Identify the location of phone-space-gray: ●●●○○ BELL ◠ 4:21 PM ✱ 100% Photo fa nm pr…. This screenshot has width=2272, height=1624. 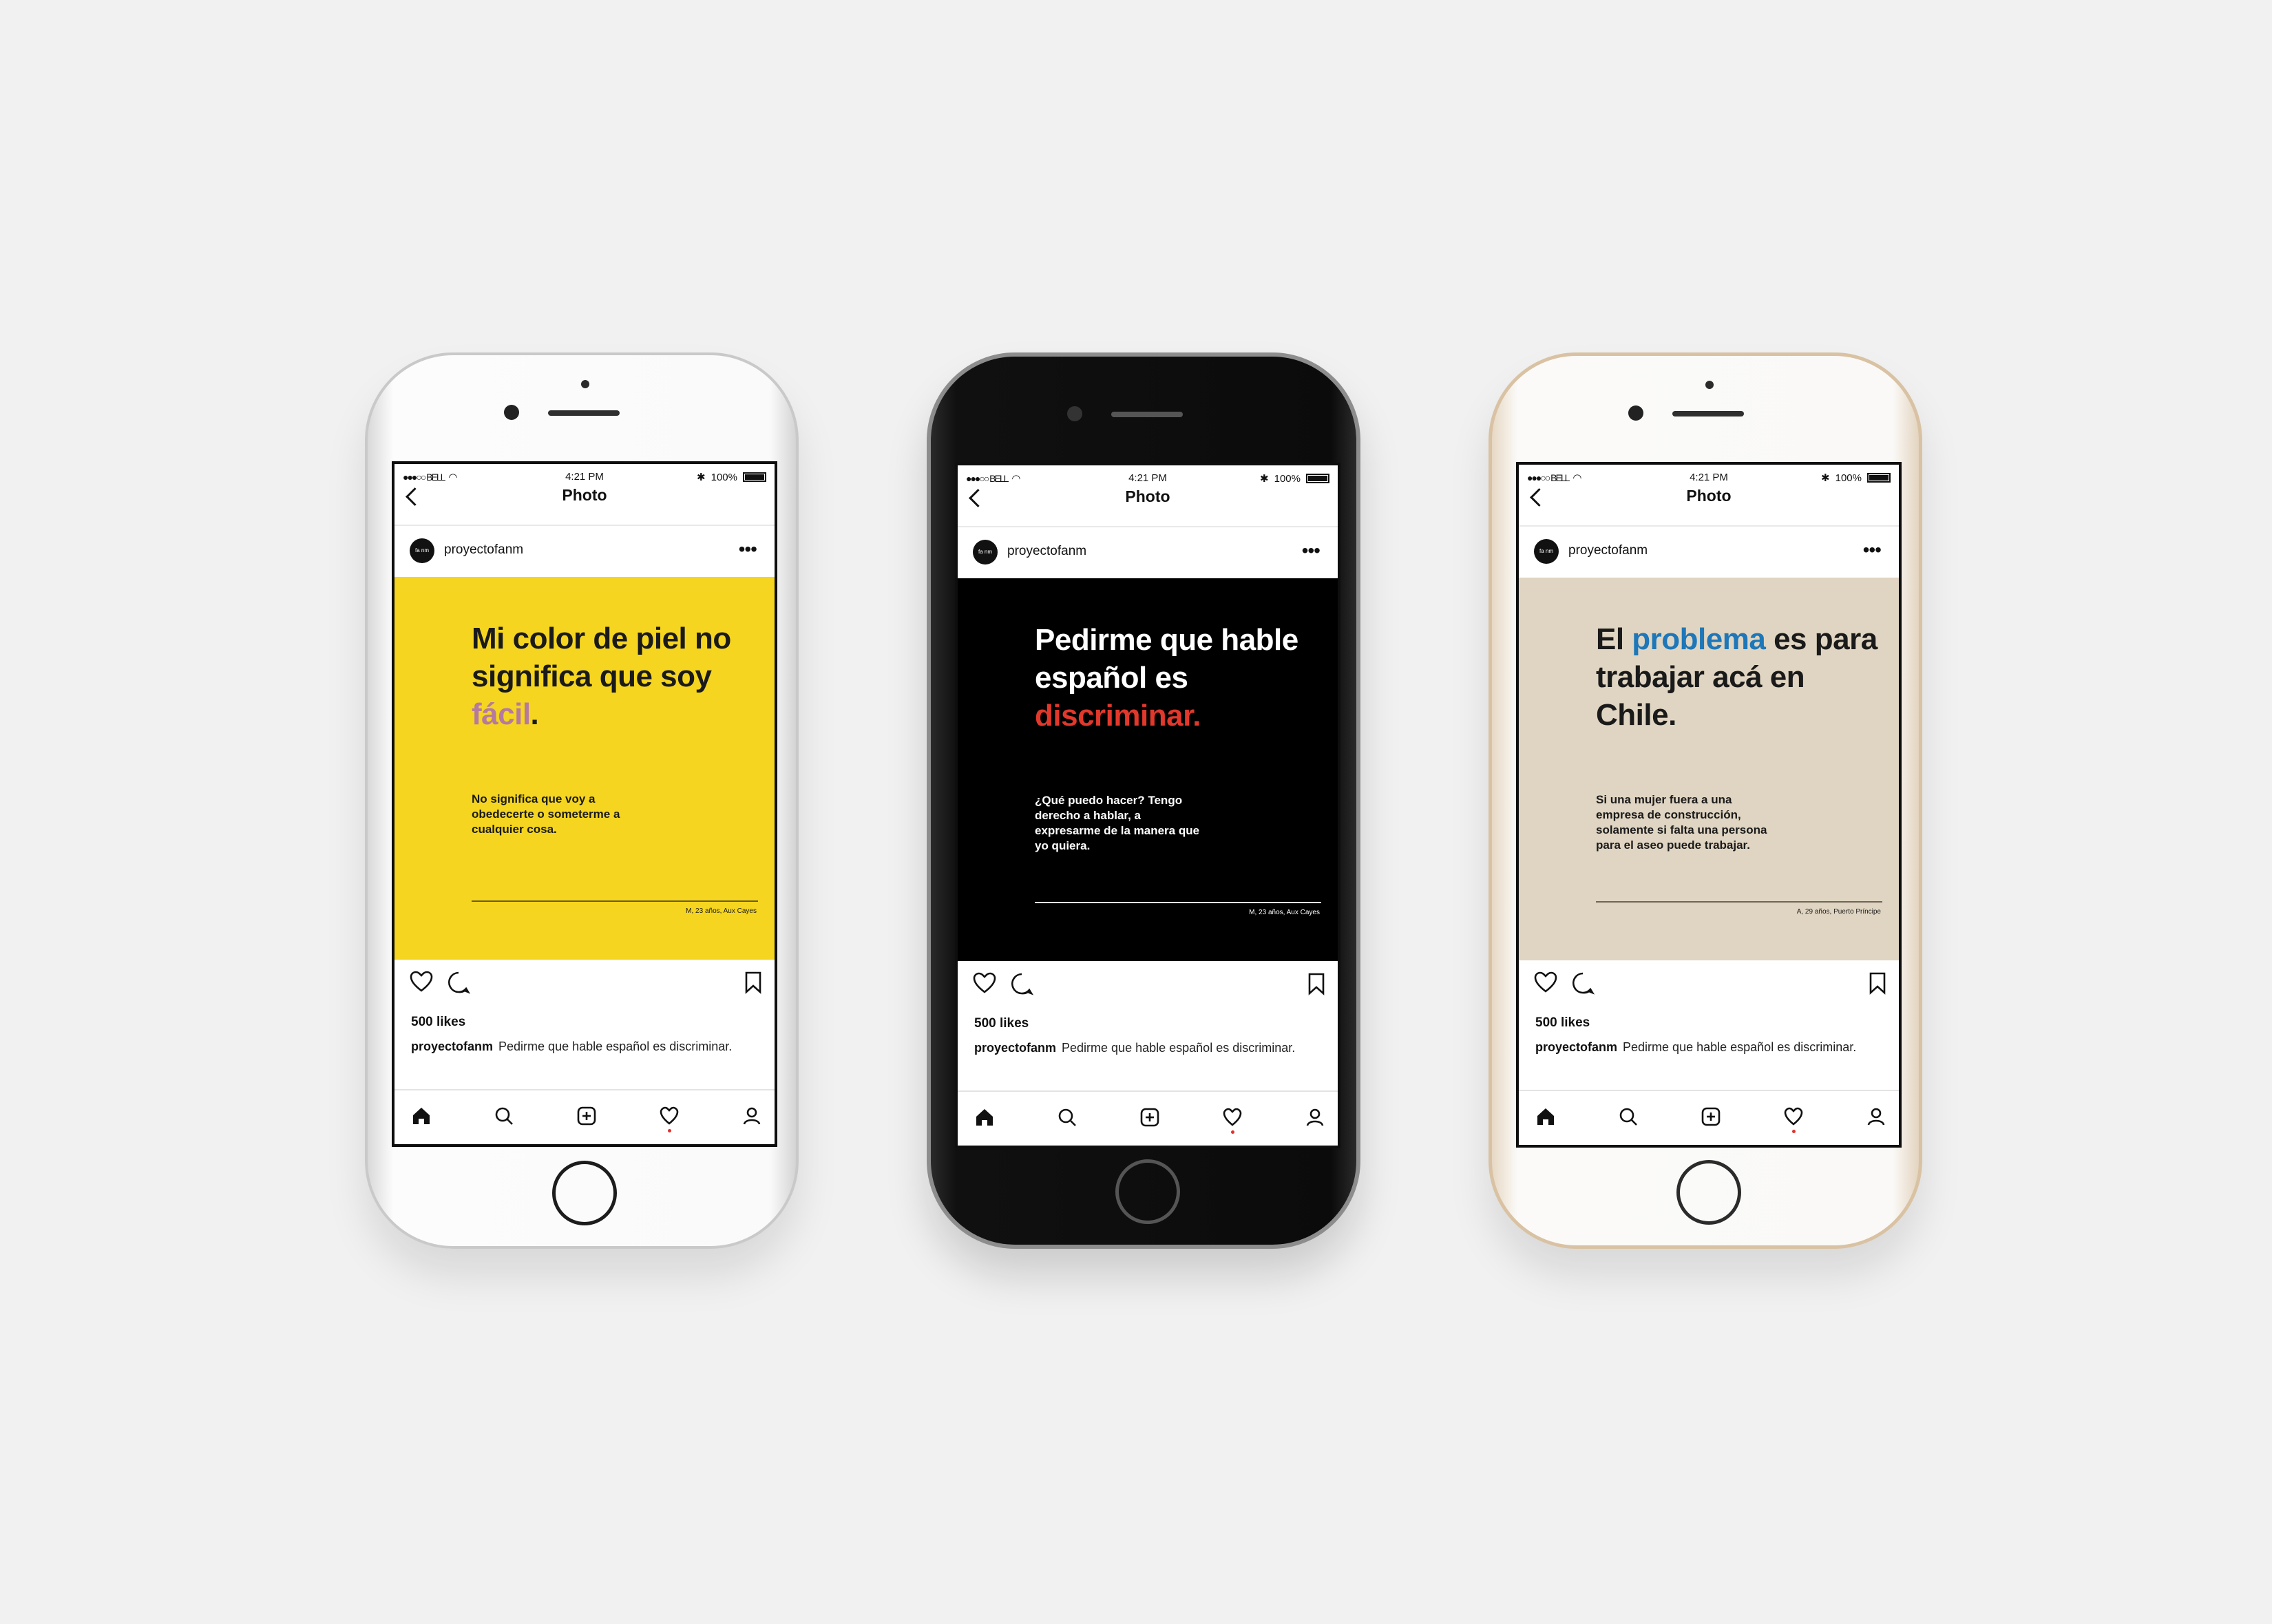
(1143, 801).